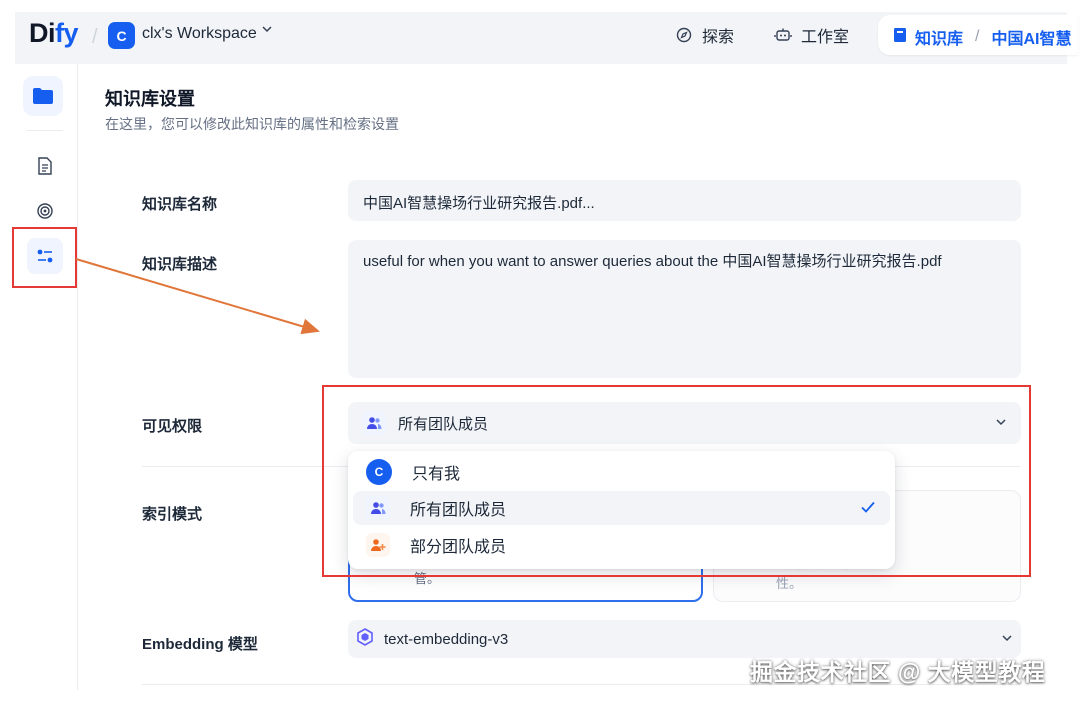 The width and height of the screenshot is (1080, 702). What do you see at coordinates (197, 296) in the screenshot?
I see `annotation-arrow` at bounding box center [197, 296].